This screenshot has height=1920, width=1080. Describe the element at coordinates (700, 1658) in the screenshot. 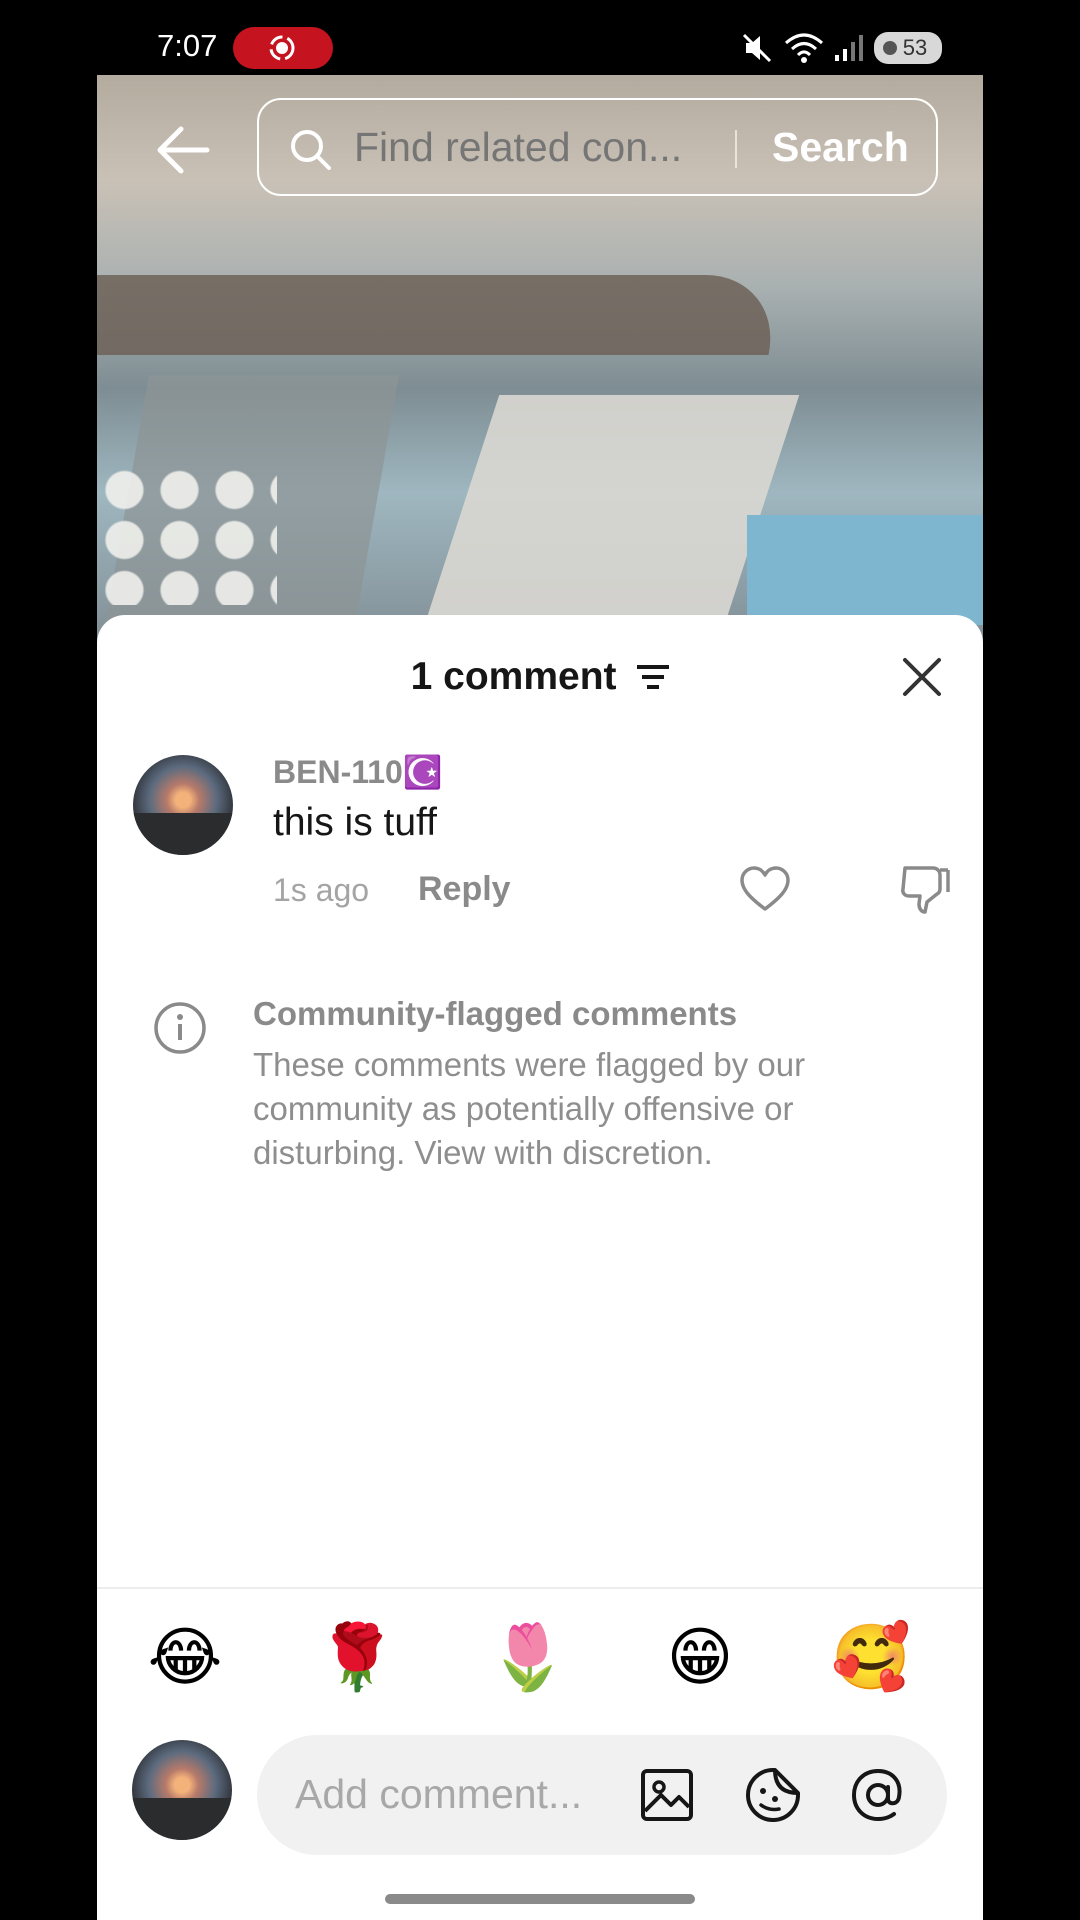

I see `emoji-grin-button: 😁` at that location.